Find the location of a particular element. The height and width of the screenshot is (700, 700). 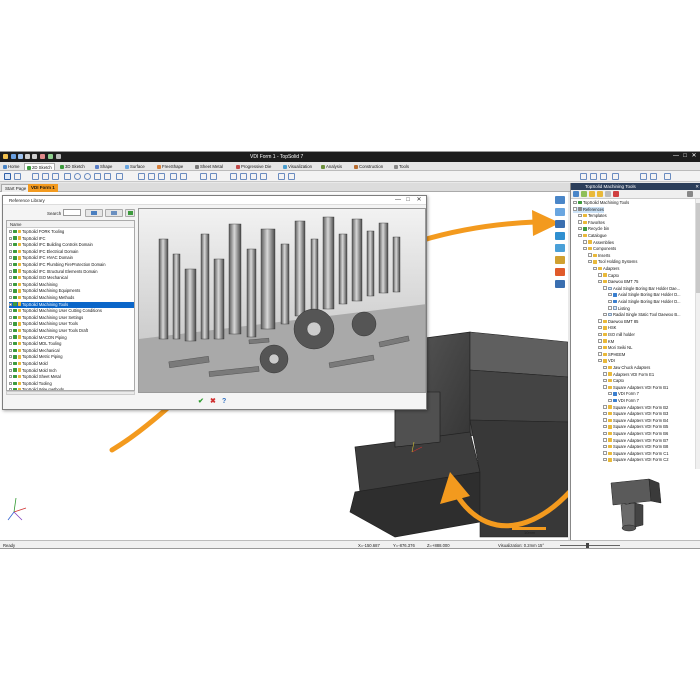

tree-item: SPHEEM is located at coordinates (611, 355).